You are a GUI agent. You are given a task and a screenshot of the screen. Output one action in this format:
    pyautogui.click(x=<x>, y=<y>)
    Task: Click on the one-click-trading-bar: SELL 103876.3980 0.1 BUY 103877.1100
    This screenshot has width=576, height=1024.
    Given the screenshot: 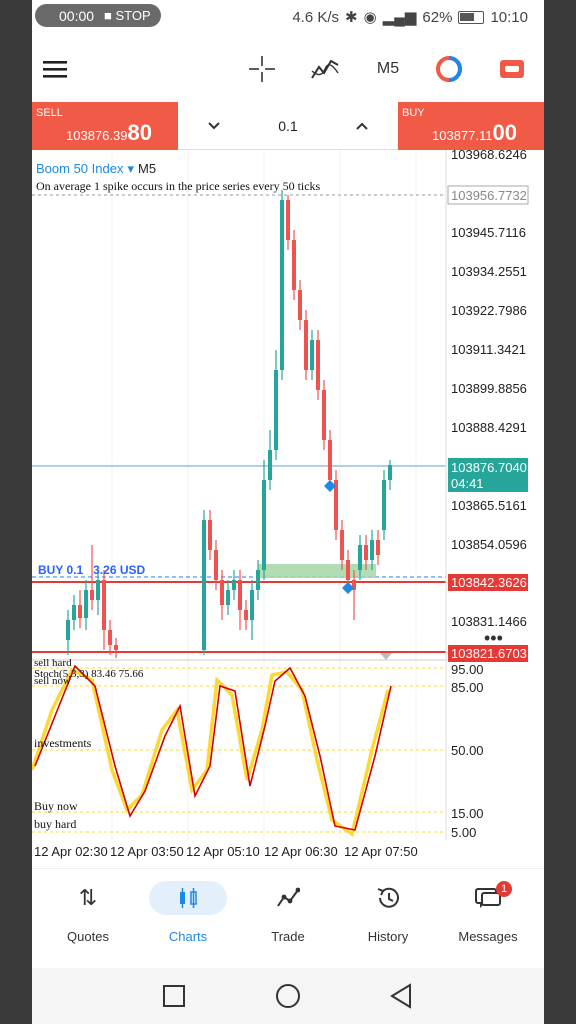 What is the action you would take?
    pyautogui.click(x=288, y=126)
    